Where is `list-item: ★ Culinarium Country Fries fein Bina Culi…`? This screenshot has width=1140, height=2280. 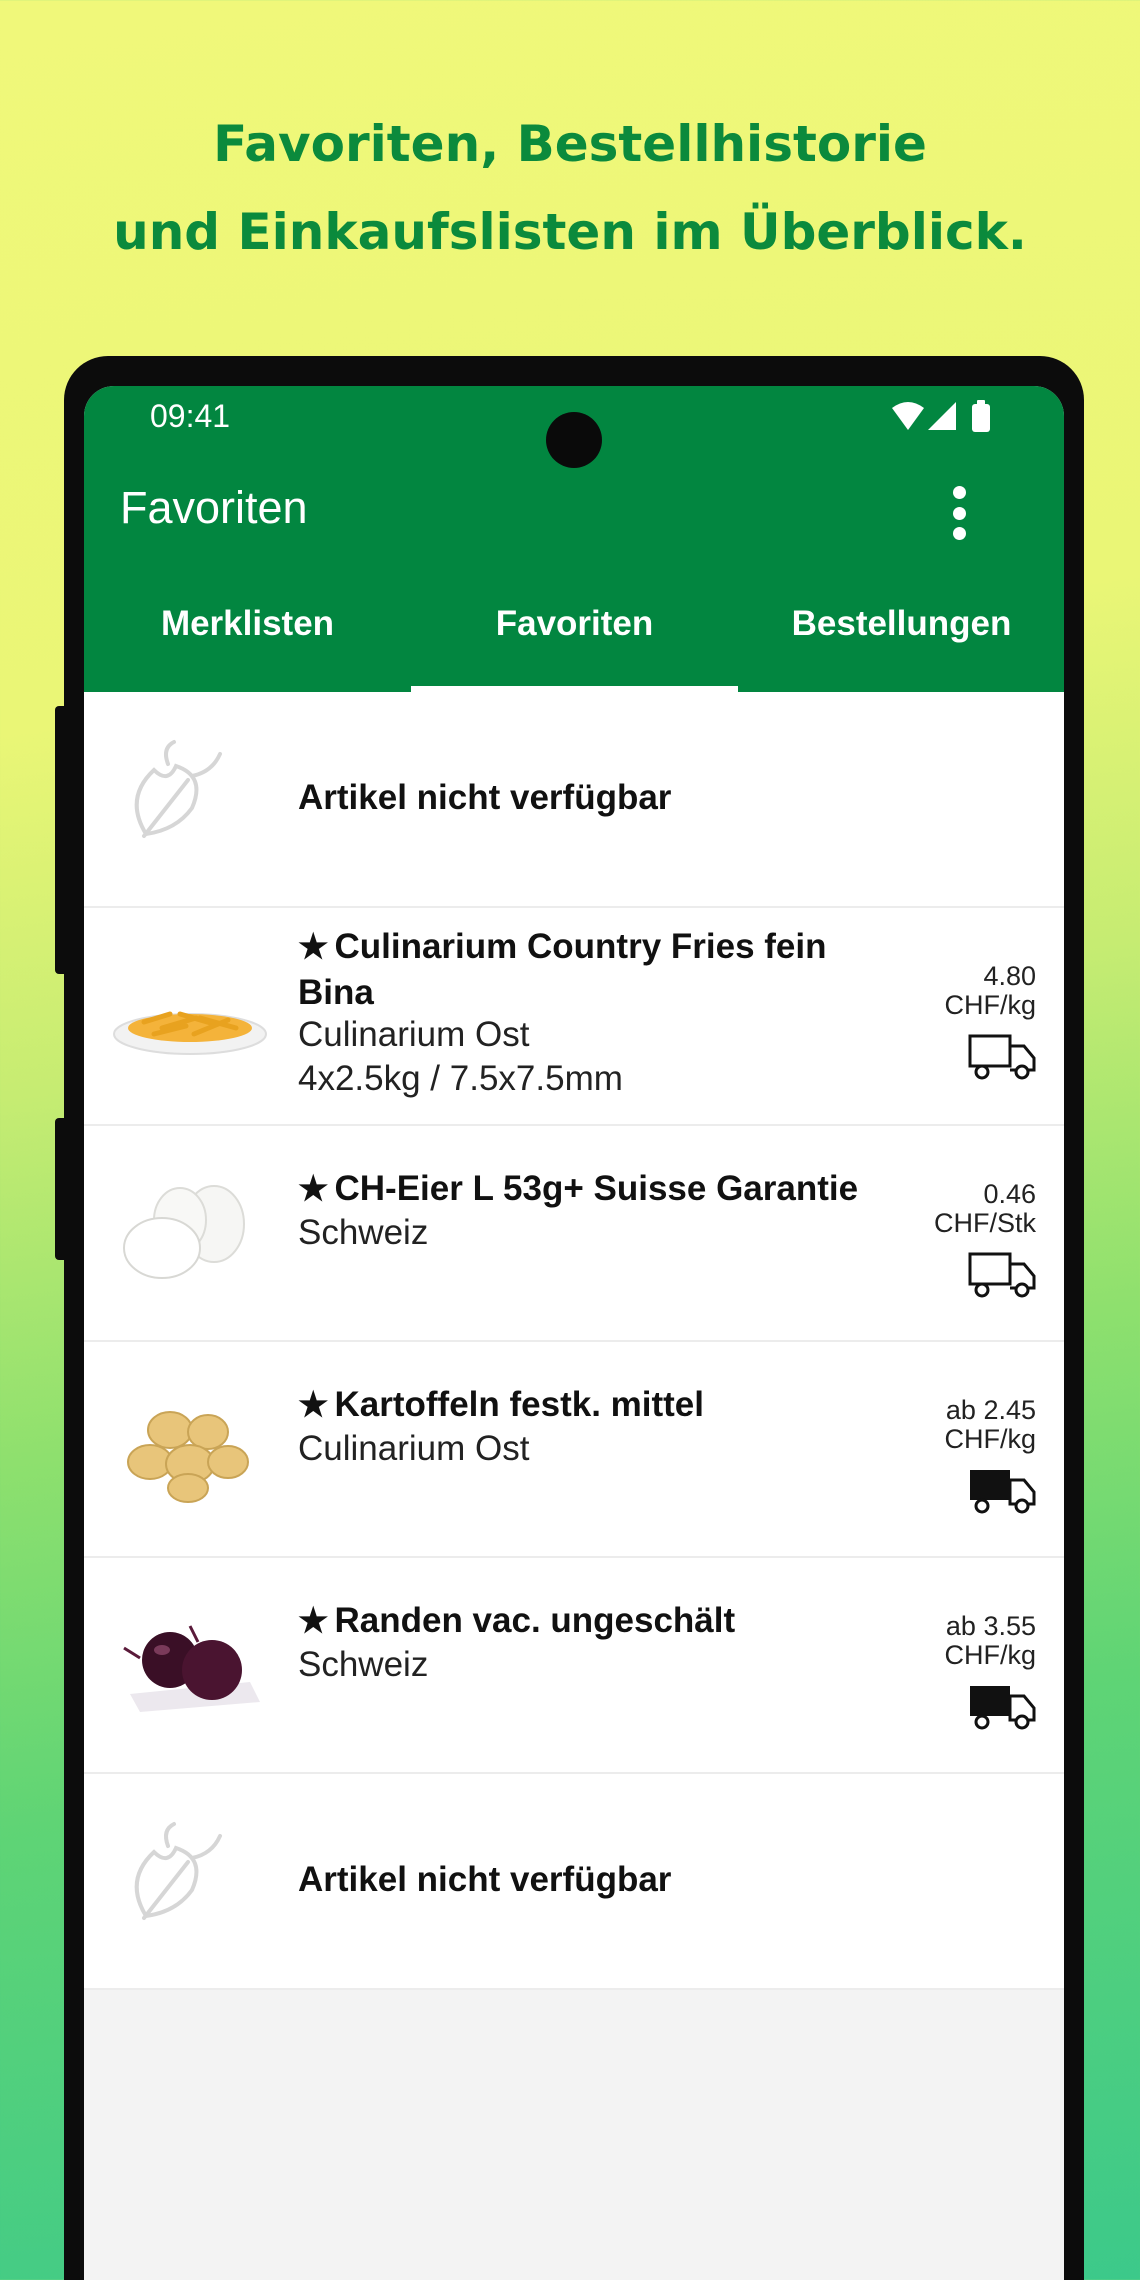
list-item: ★ Culinarium Country Fries fein Bina Culi… is located at coordinates (574, 1017).